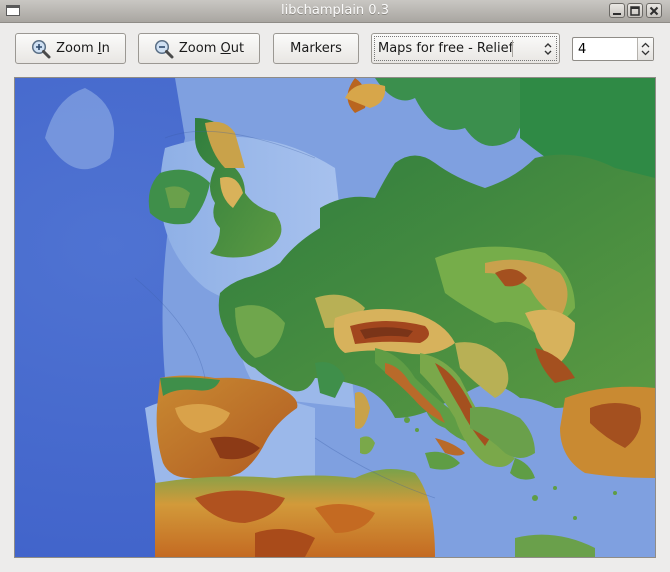  What do you see at coordinates (164, 48) in the screenshot?
I see `zoom-out-icon` at bounding box center [164, 48].